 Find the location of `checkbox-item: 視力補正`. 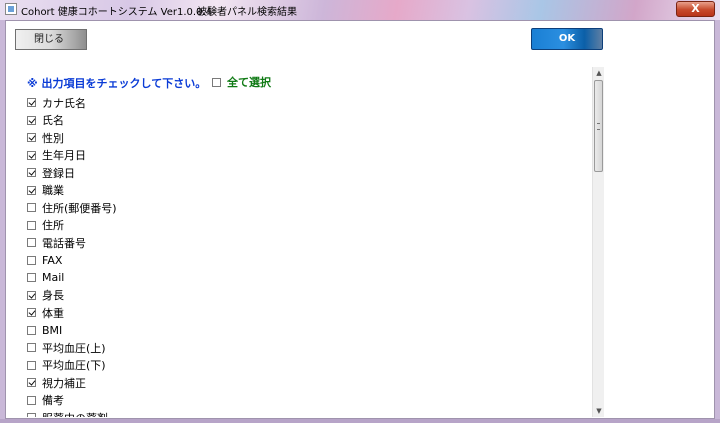

checkbox-item: 視力補正 is located at coordinates (72, 383).